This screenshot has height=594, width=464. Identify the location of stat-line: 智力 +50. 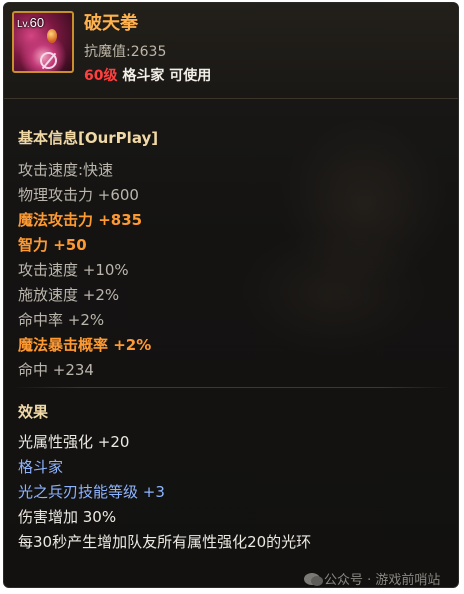
(52, 245).